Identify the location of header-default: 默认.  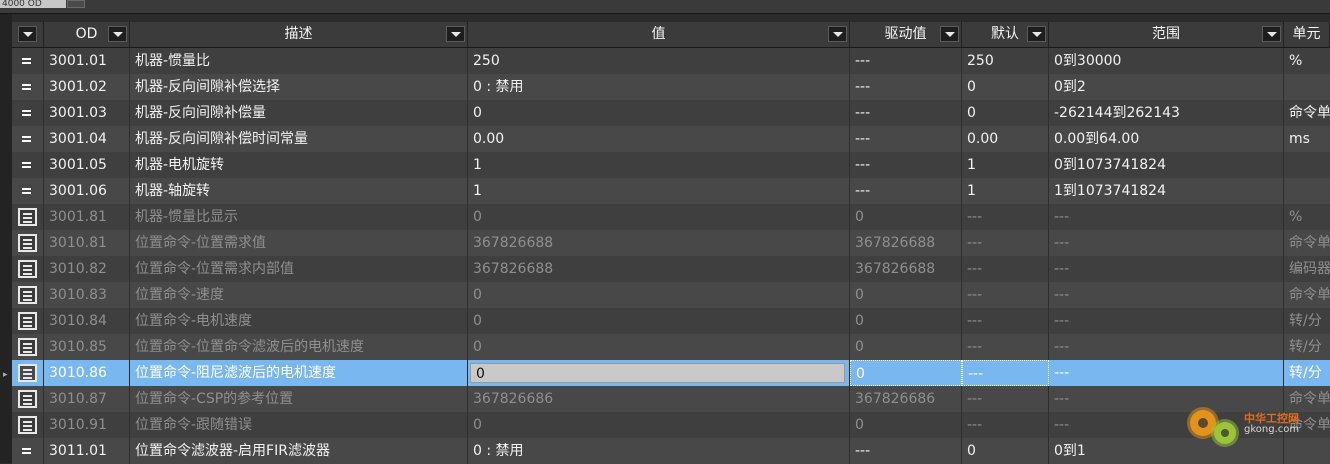
(1005, 34).